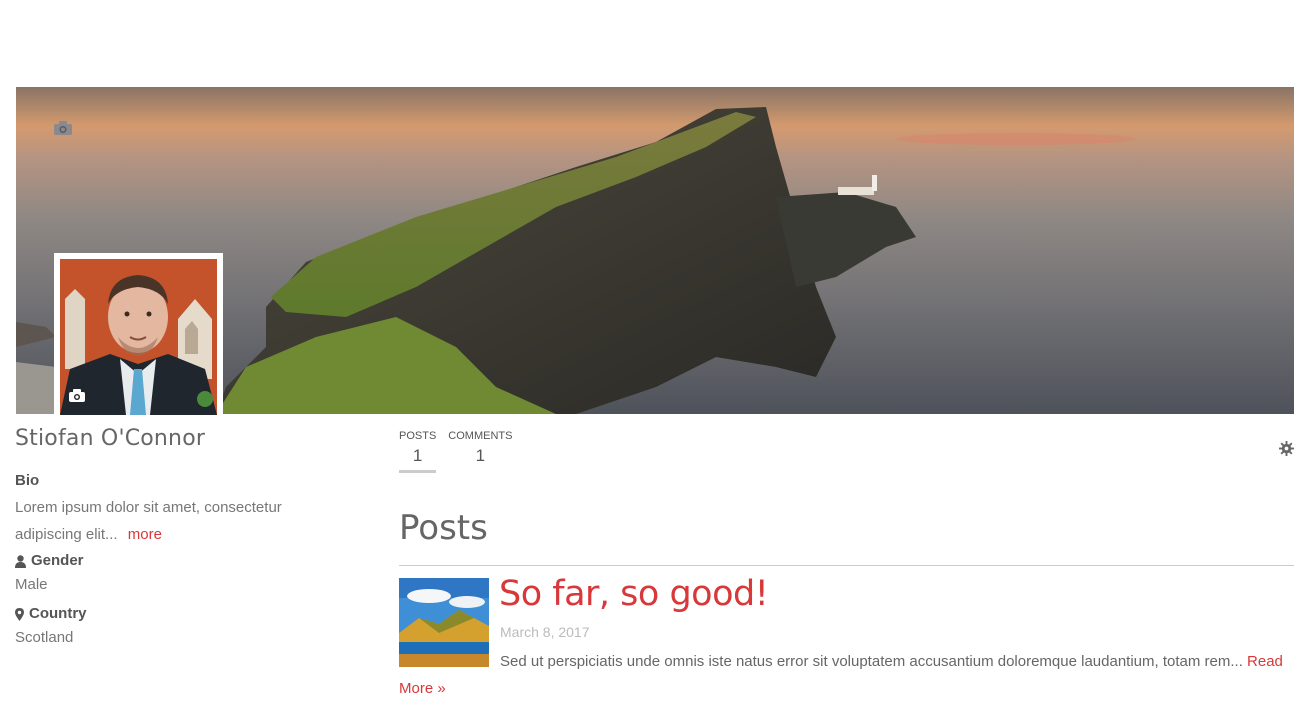  I want to click on user-icon, so click(20, 561).